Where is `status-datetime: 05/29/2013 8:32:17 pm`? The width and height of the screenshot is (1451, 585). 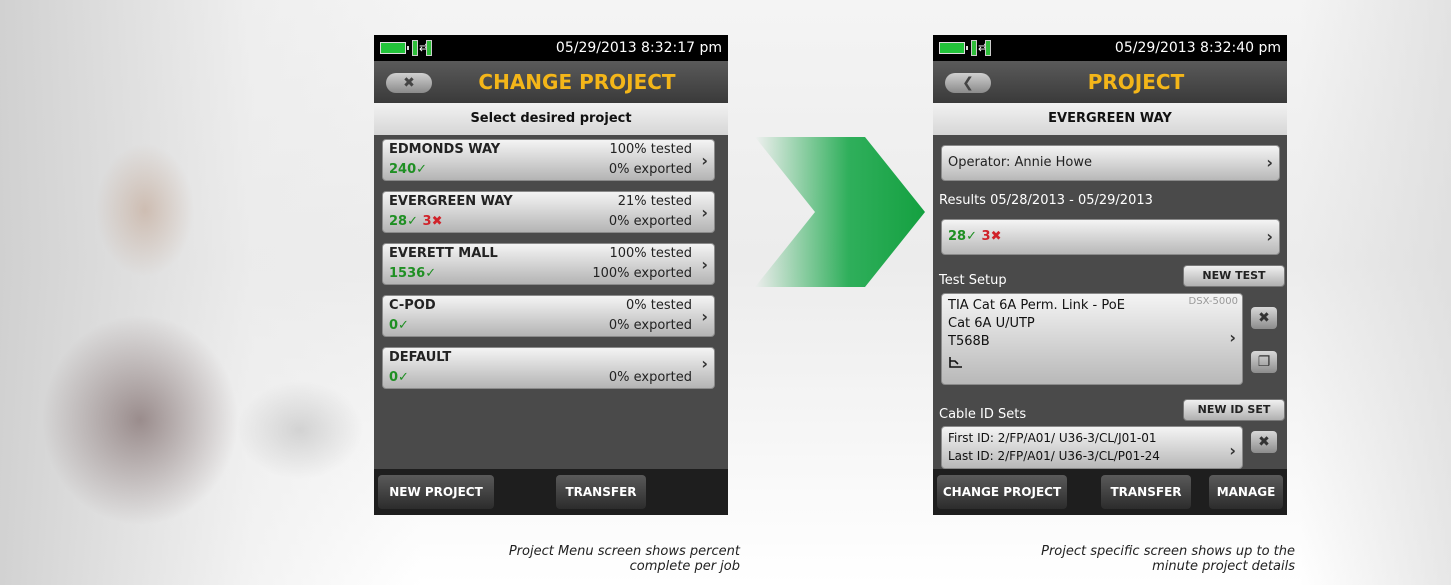
status-datetime: 05/29/2013 8:32:17 pm is located at coordinates (638, 48).